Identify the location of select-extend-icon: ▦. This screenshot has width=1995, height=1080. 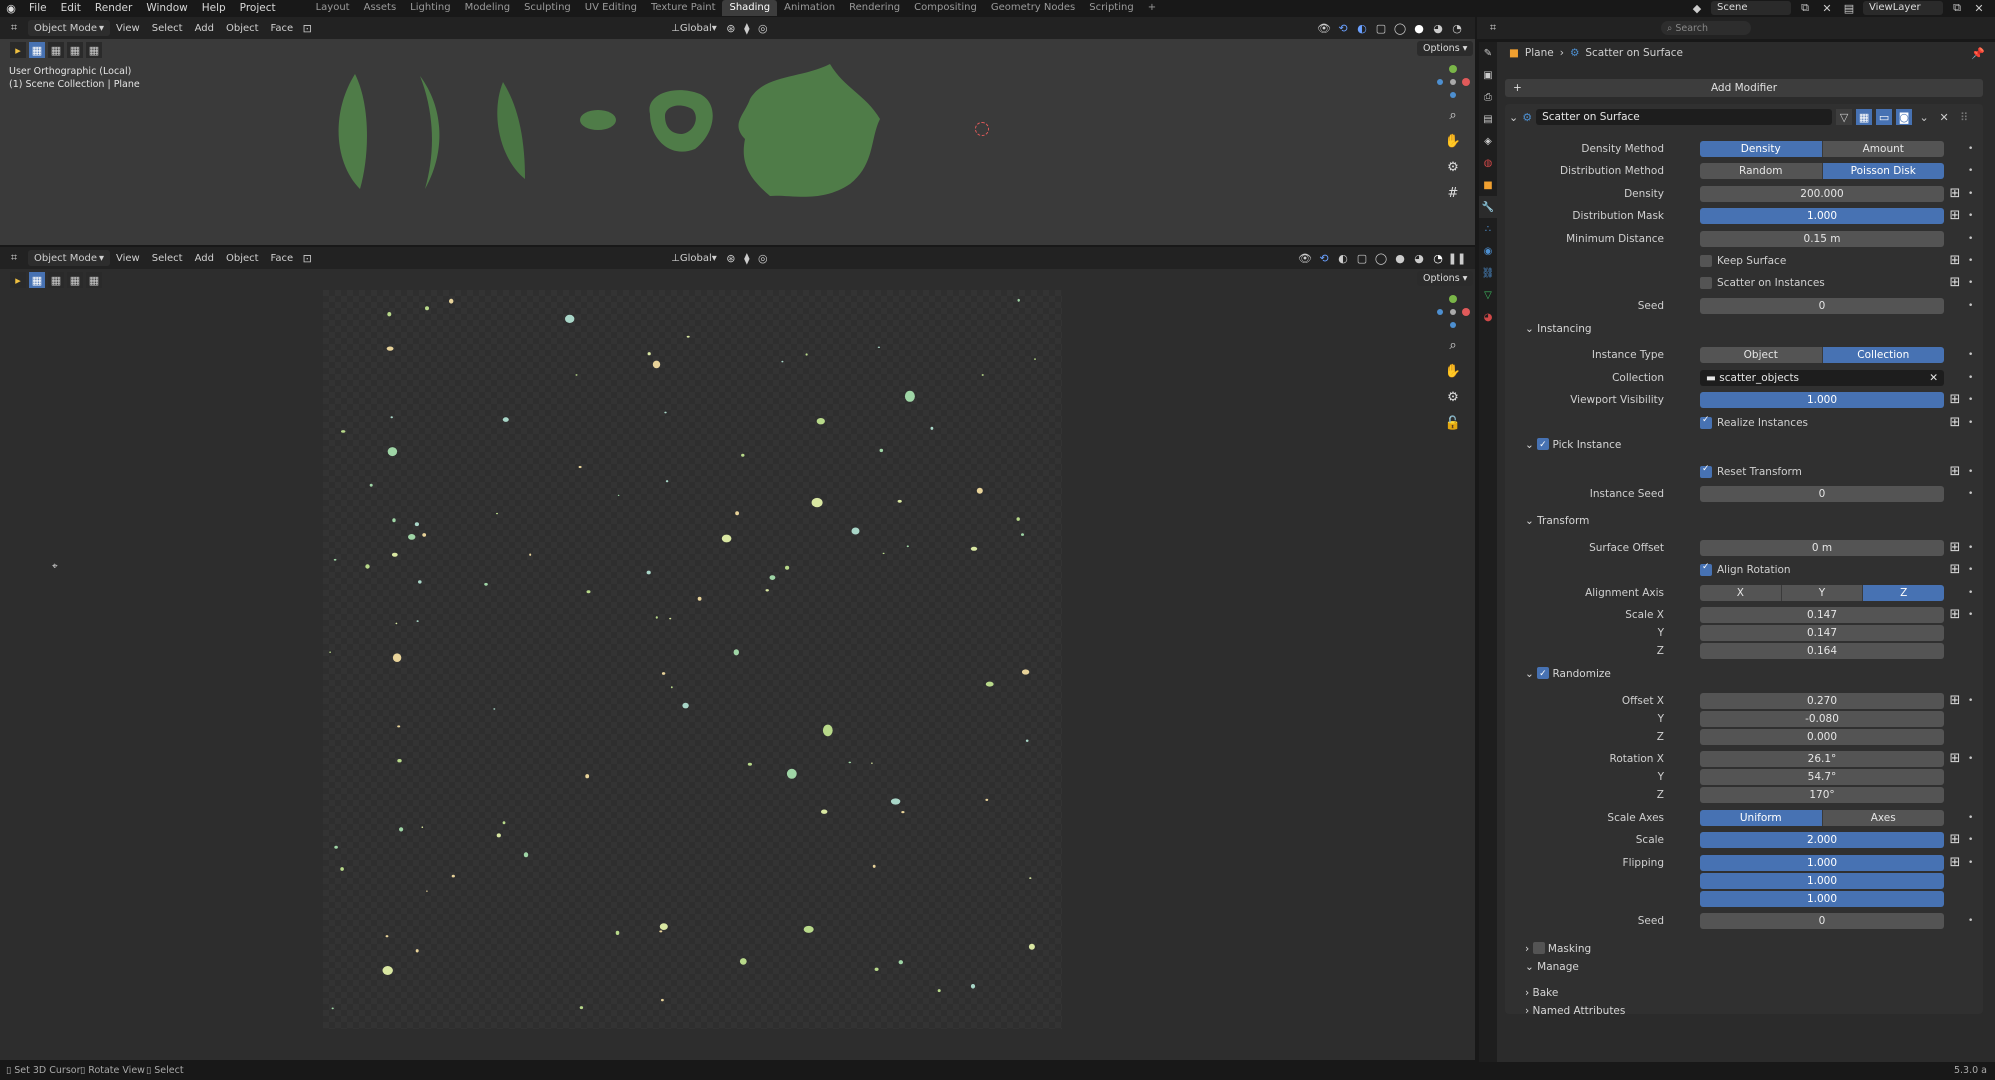
(56, 50).